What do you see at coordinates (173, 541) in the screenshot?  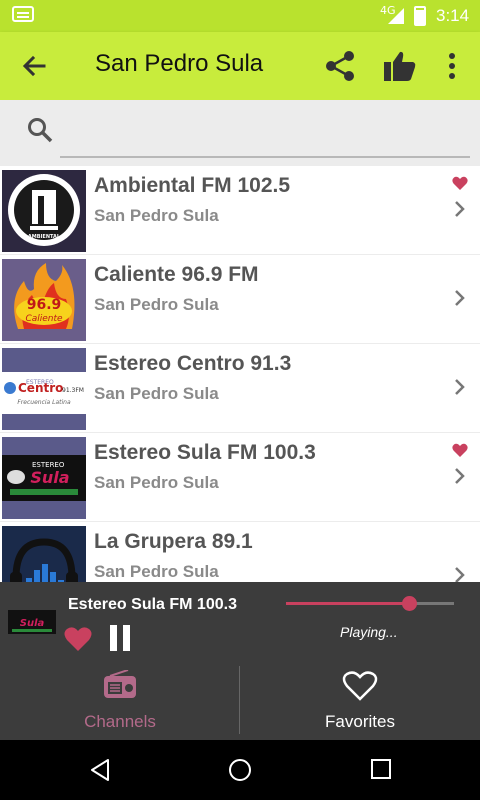 I see `station-name: La Grupera 89.1` at bounding box center [173, 541].